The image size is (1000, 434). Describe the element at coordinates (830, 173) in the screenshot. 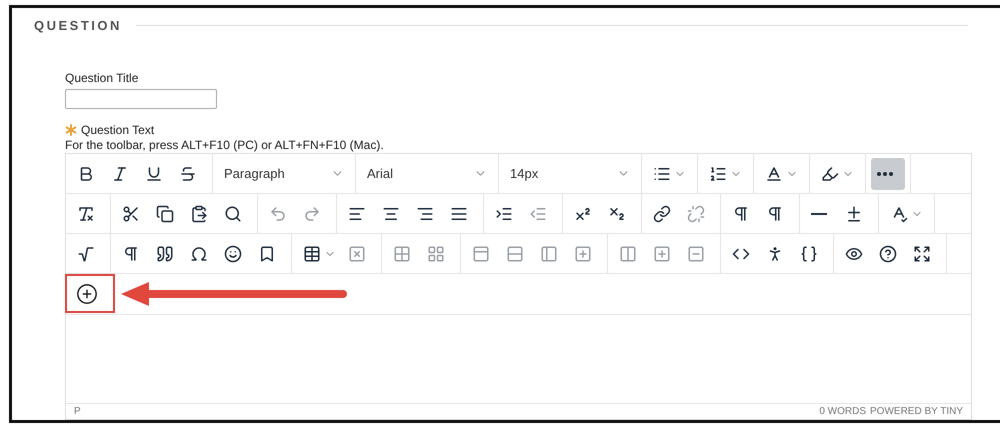

I see `highlighter-icon` at that location.